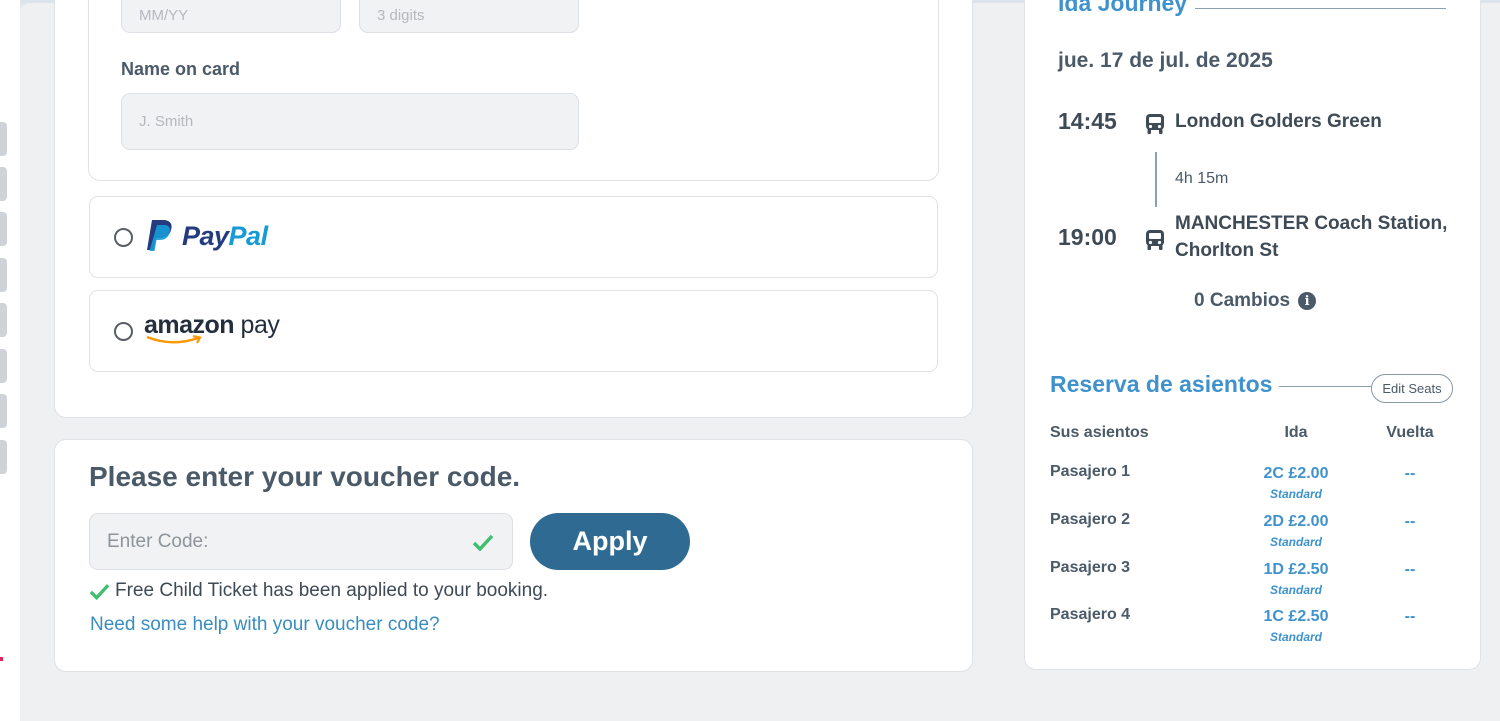 This screenshot has width=1500, height=721. What do you see at coordinates (1311, 223) in the screenshot?
I see `arrival-stop-line1: MANCHESTER Coach Station,` at bounding box center [1311, 223].